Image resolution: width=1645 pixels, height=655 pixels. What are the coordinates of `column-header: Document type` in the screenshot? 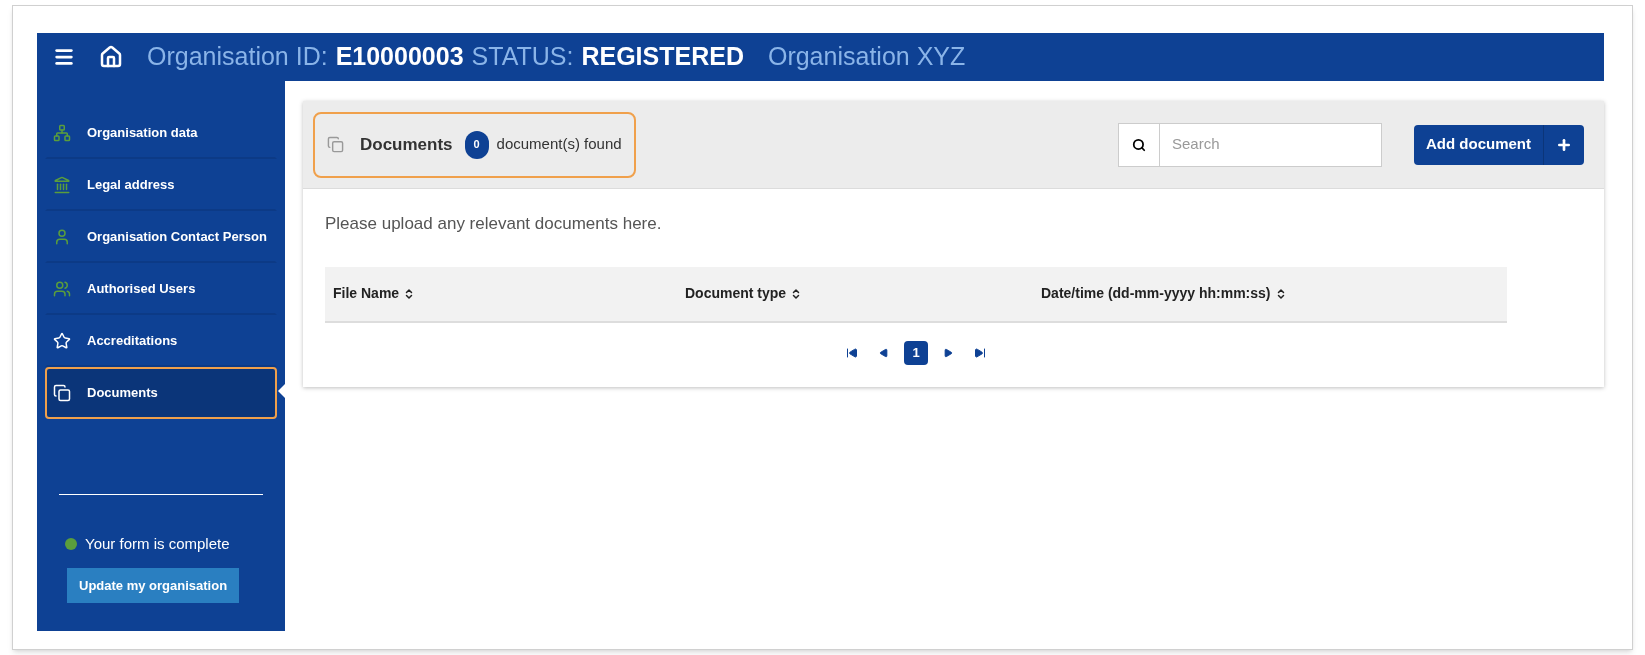 It's located at (863, 293).